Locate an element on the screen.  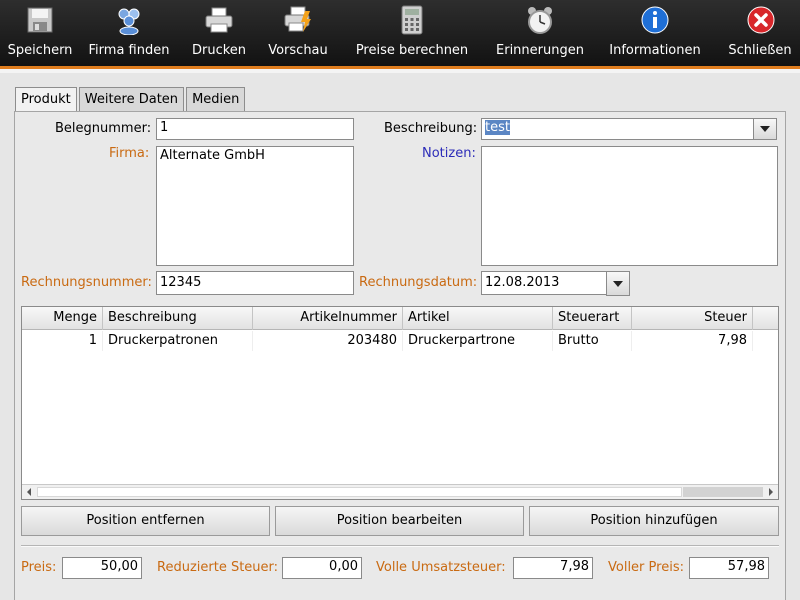
scrollbar-thumb is located at coordinates (359, 492).